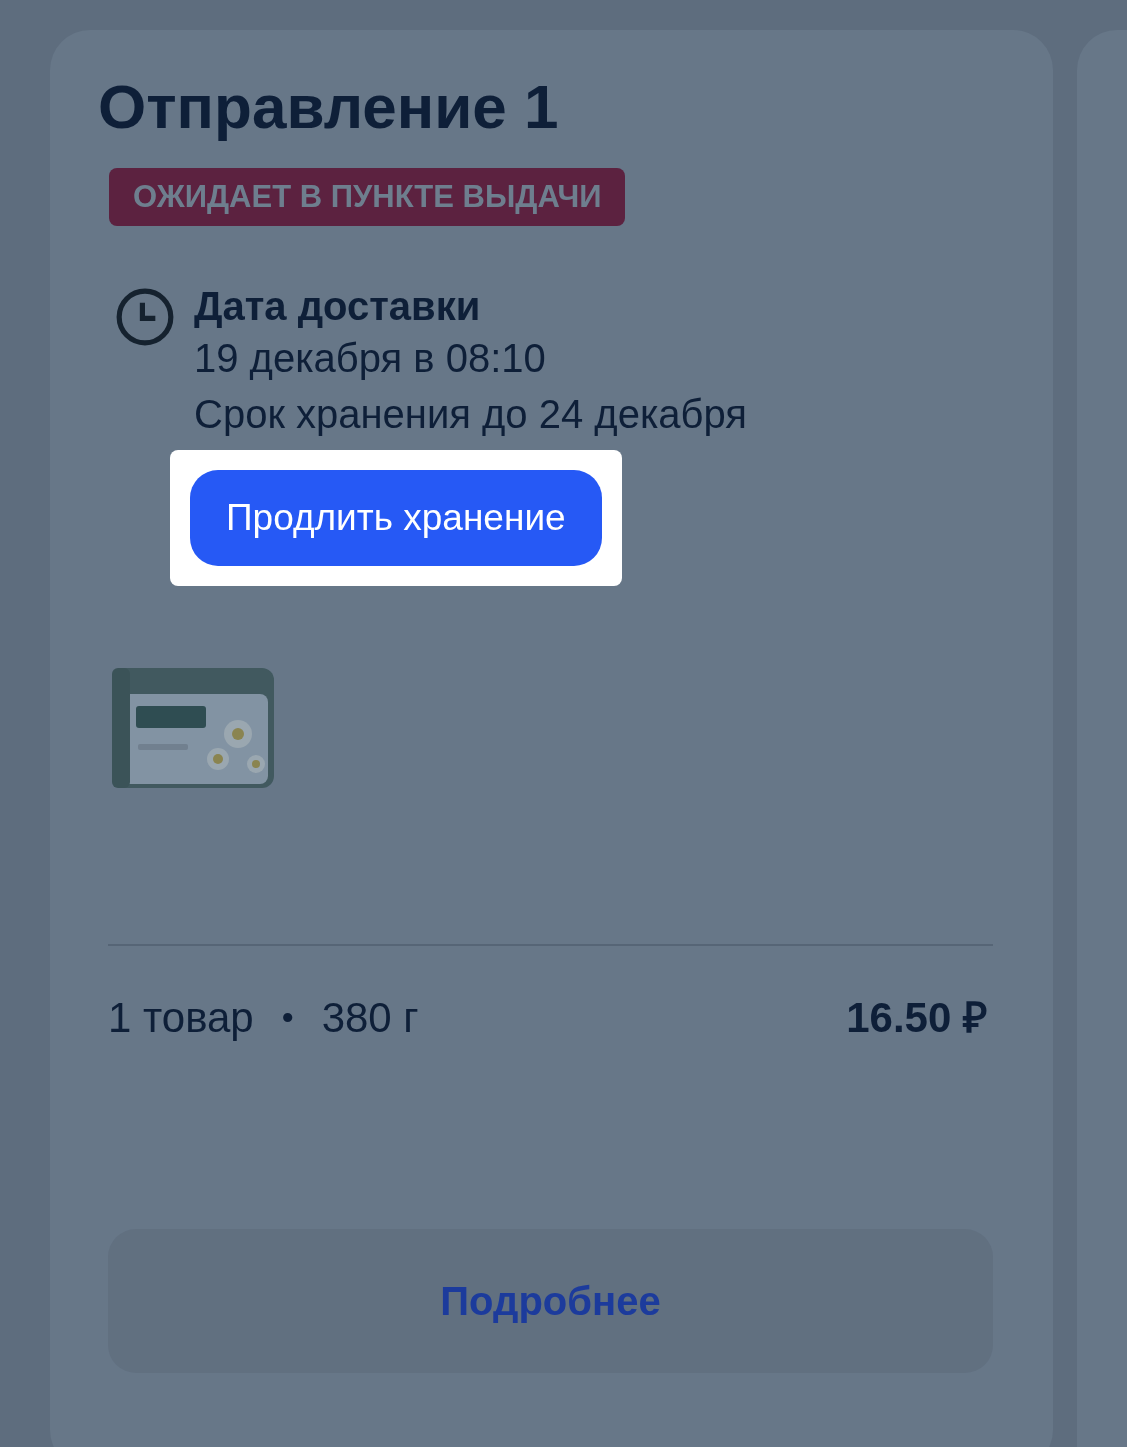 Image resolution: width=1127 pixels, height=1447 pixels. I want to click on item-count: 1 товар, so click(181, 1018).